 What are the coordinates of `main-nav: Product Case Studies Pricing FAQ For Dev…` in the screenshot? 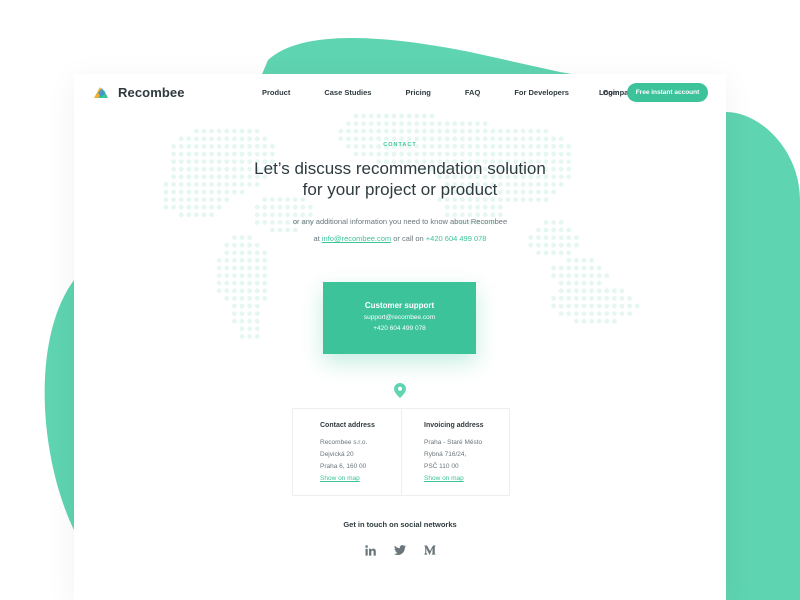 It's located at (449, 92).